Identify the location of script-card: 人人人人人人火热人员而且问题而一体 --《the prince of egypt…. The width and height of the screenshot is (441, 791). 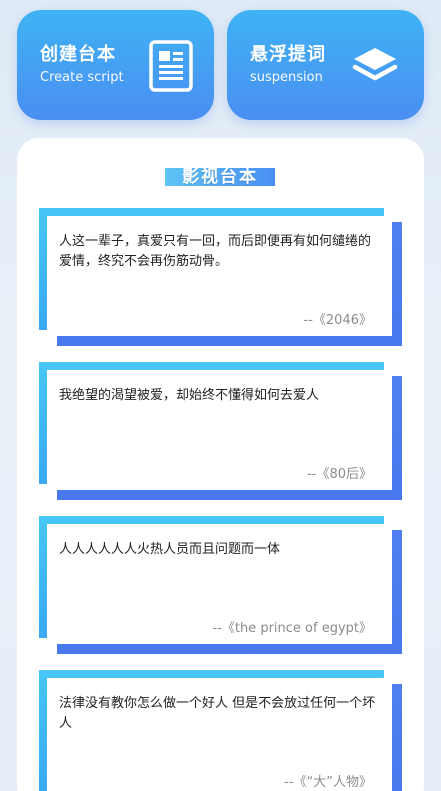
(220, 585).